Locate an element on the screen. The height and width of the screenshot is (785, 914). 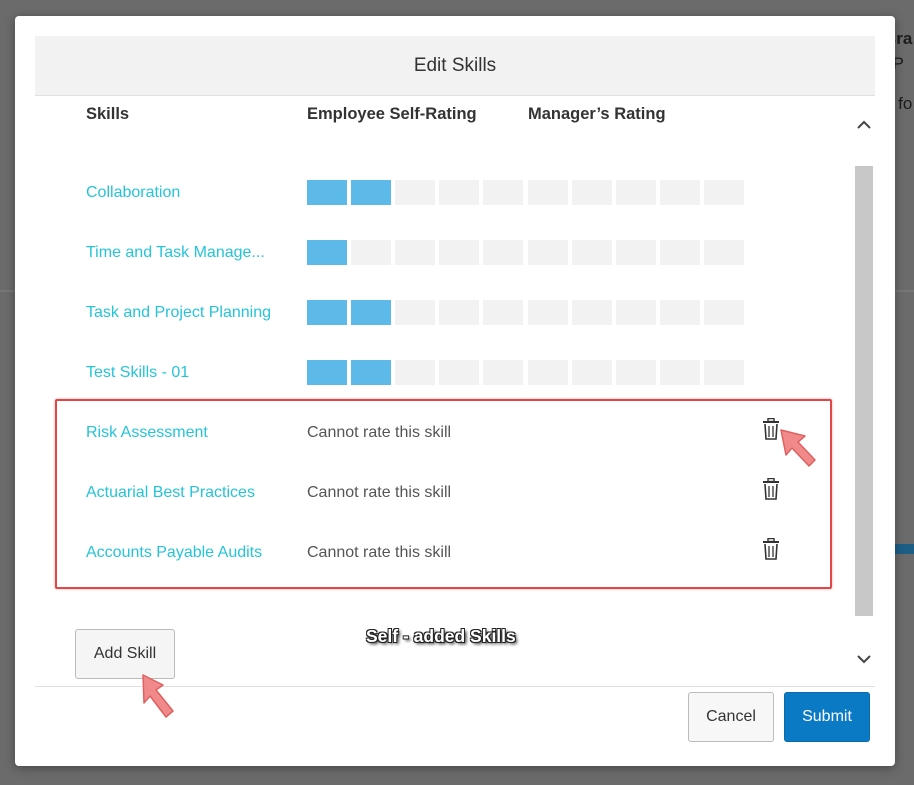
vertical-scrollbar is located at coordinates (864, 391).